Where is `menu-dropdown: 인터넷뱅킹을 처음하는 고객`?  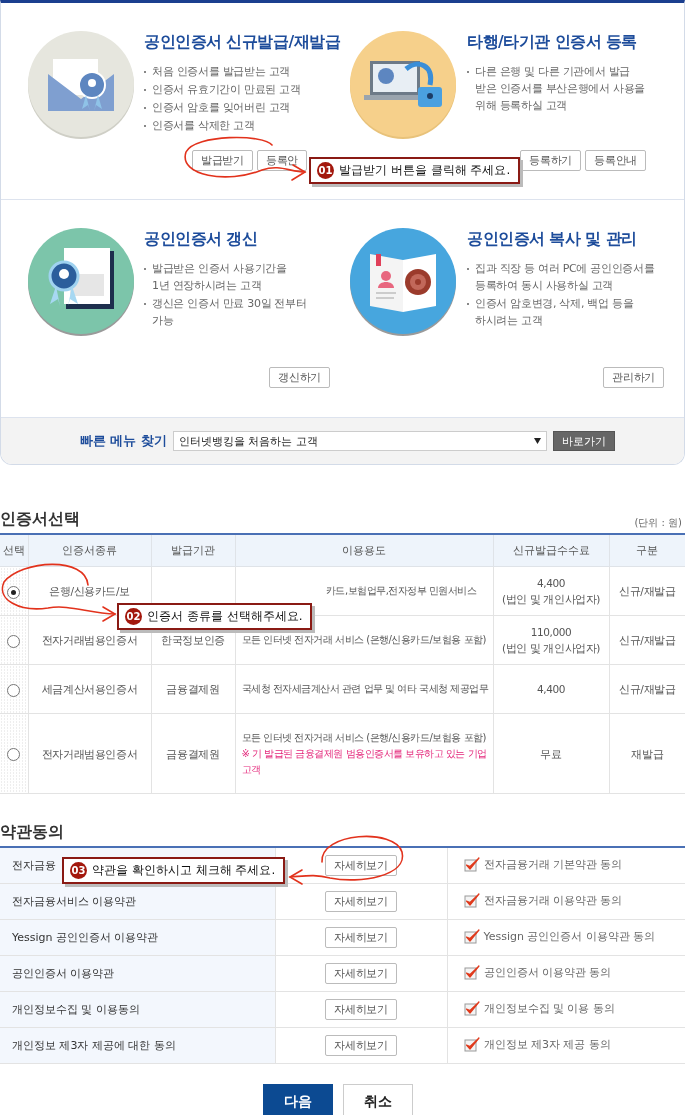 menu-dropdown: 인터넷뱅킹을 처음하는 고객 is located at coordinates (359, 441).